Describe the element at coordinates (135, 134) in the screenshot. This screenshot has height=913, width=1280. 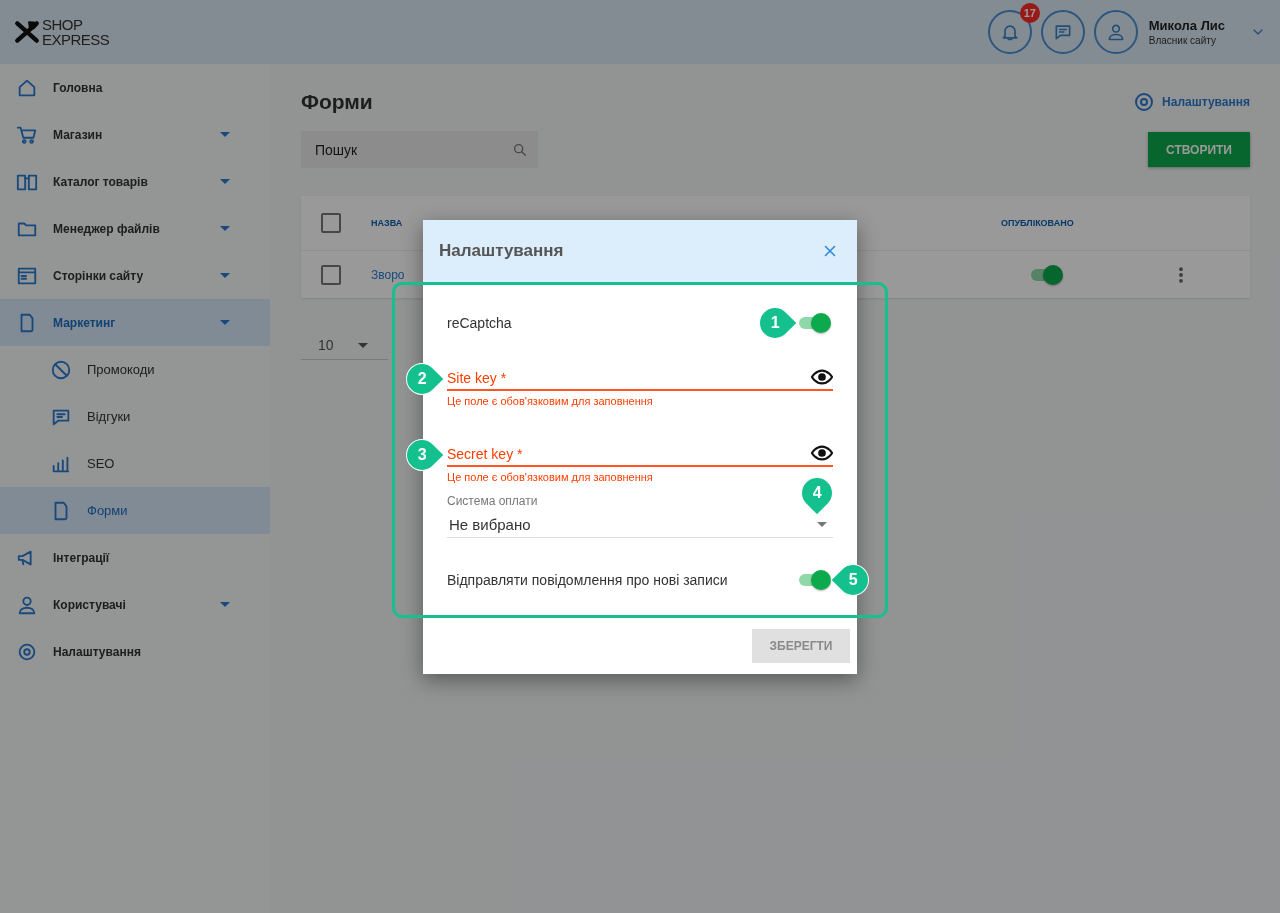
I see `sidebar-item: Магазин` at that location.